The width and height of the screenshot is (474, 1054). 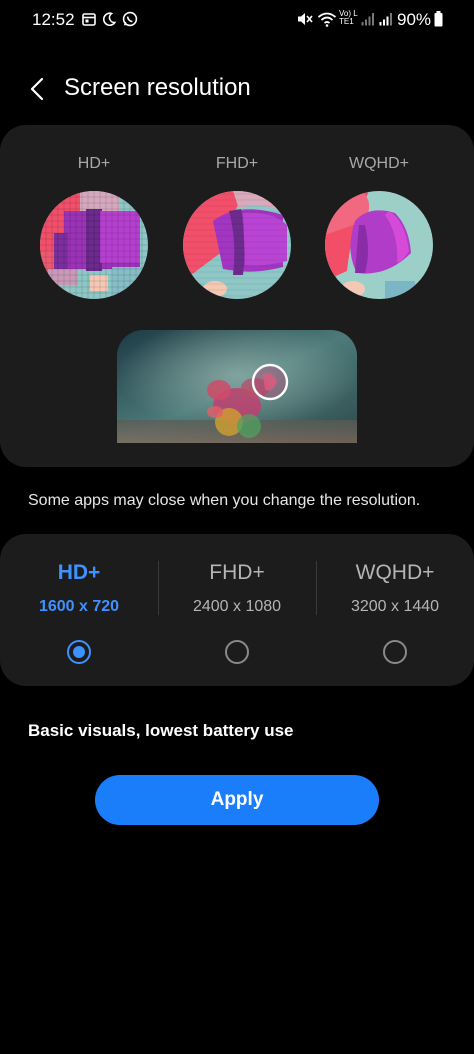 I want to click on chevron-left-icon, so click(x=37, y=89).